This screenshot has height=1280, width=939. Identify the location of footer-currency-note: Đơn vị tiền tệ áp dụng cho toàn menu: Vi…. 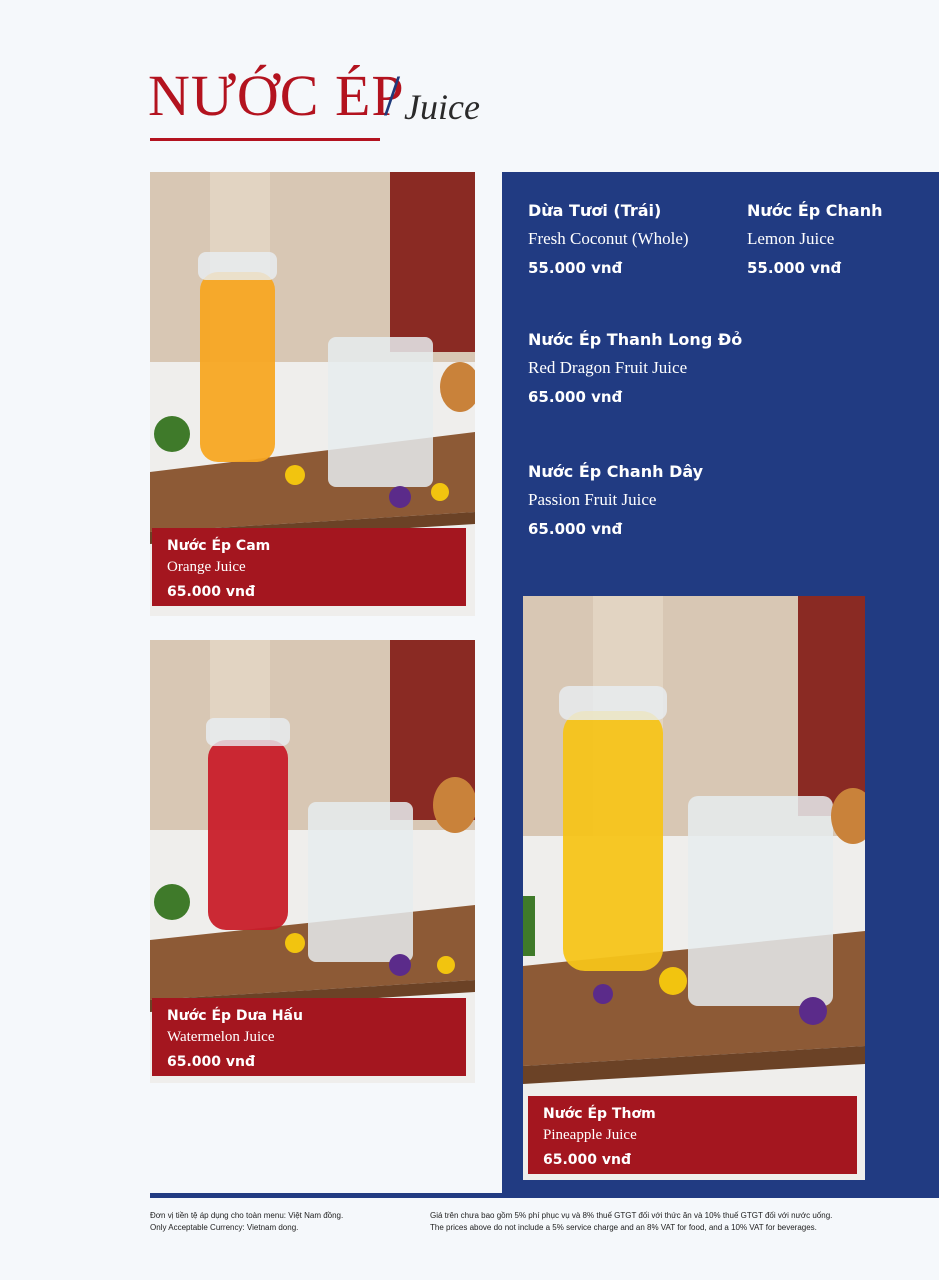
(246, 1222).